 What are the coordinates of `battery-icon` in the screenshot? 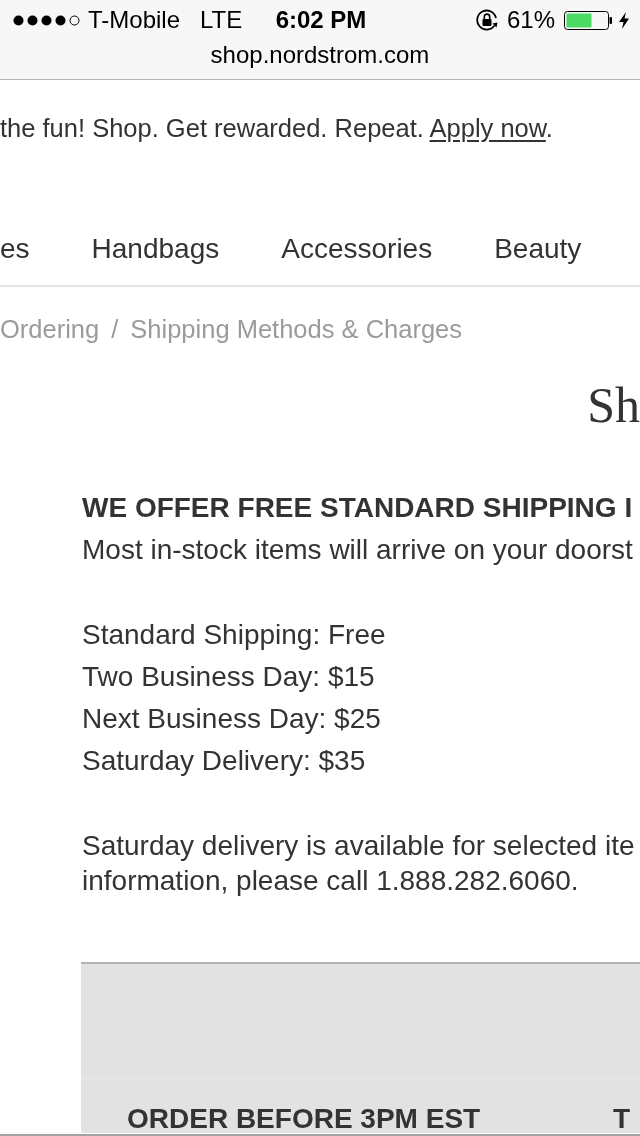 It's located at (588, 20).